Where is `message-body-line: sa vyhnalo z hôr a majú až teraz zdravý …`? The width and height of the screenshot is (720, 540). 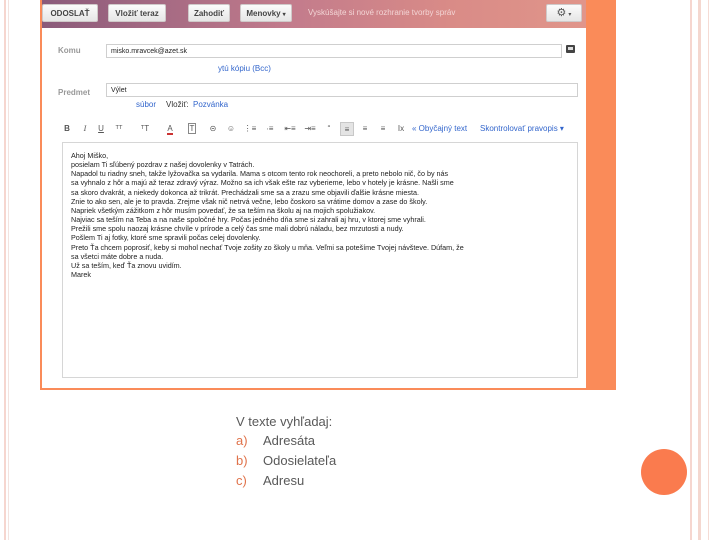 message-body-line: sa vyhnalo z hôr a majú až teraz zdravý … is located at coordinates (262, 183).